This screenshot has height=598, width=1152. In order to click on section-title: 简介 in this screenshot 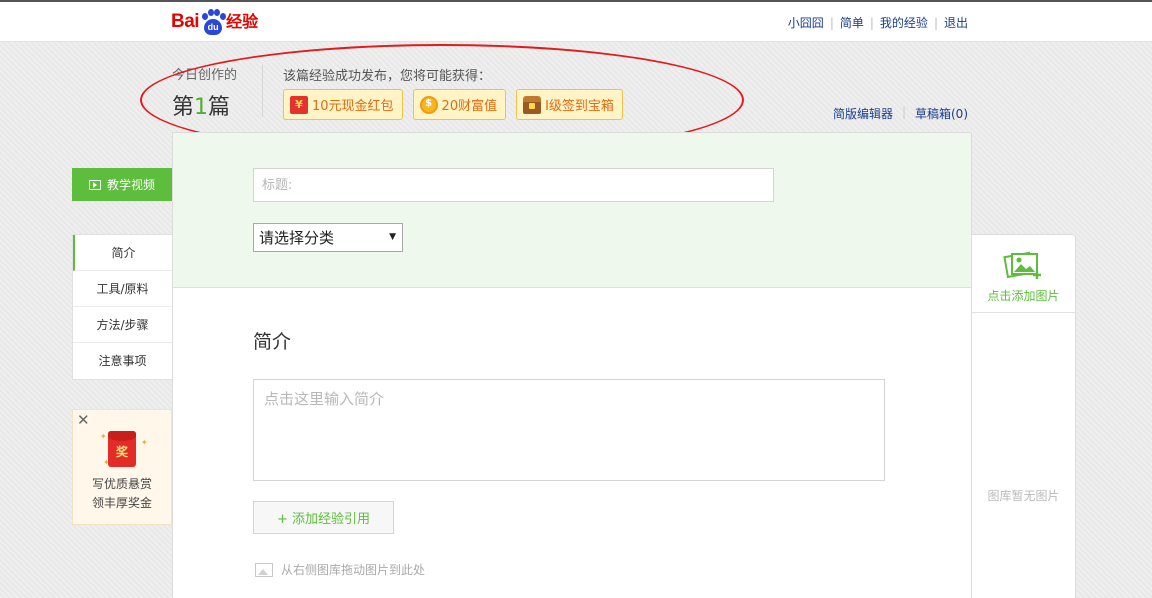, I will do `click(272, 342)`.